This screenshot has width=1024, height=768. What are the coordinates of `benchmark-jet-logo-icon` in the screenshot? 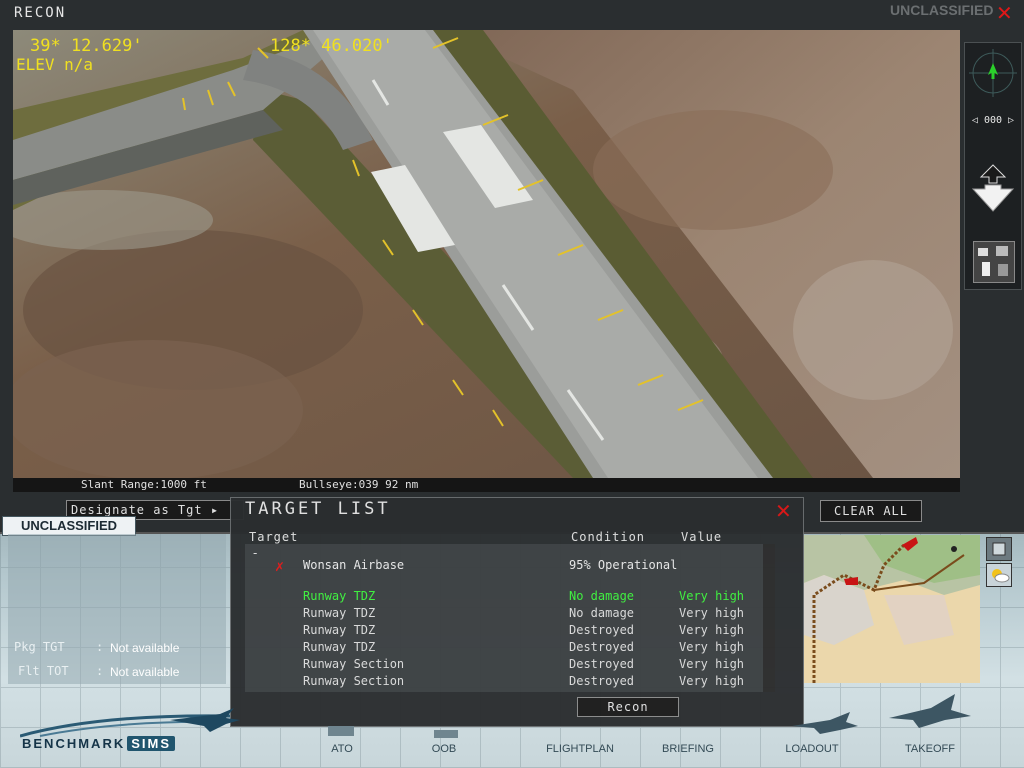 It's located at (130, 723).